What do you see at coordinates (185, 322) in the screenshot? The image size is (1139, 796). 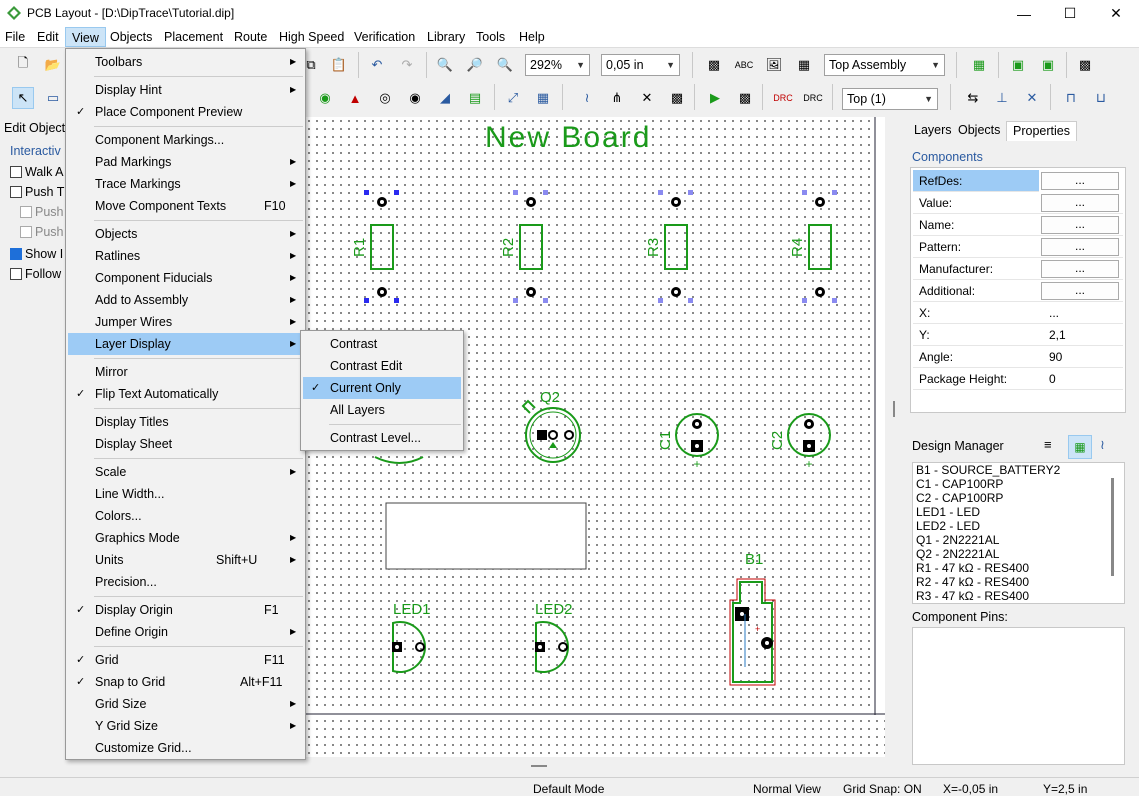 I see `menu-item-jumper-wires: Jumper Wires ▶` at bounding box center [185, 322].